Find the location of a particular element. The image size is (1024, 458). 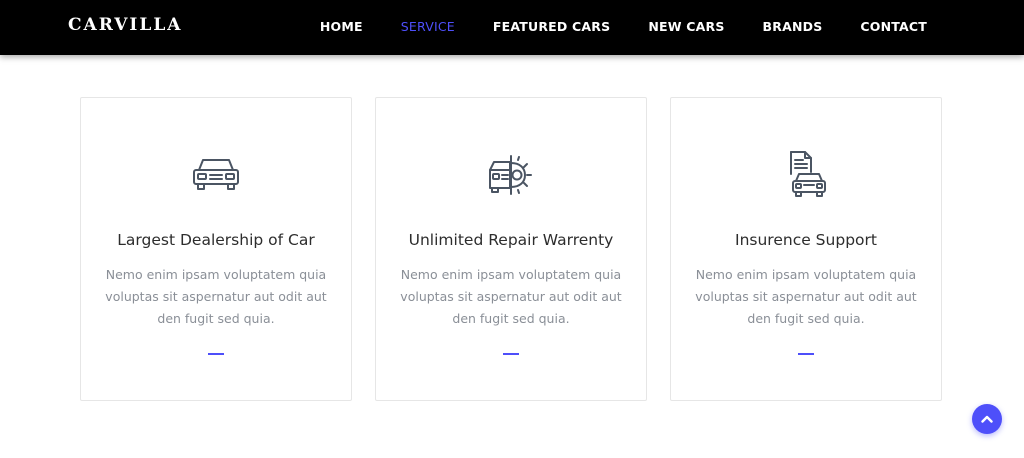

scroll-to-top-button is located at coordinates (987, 419).